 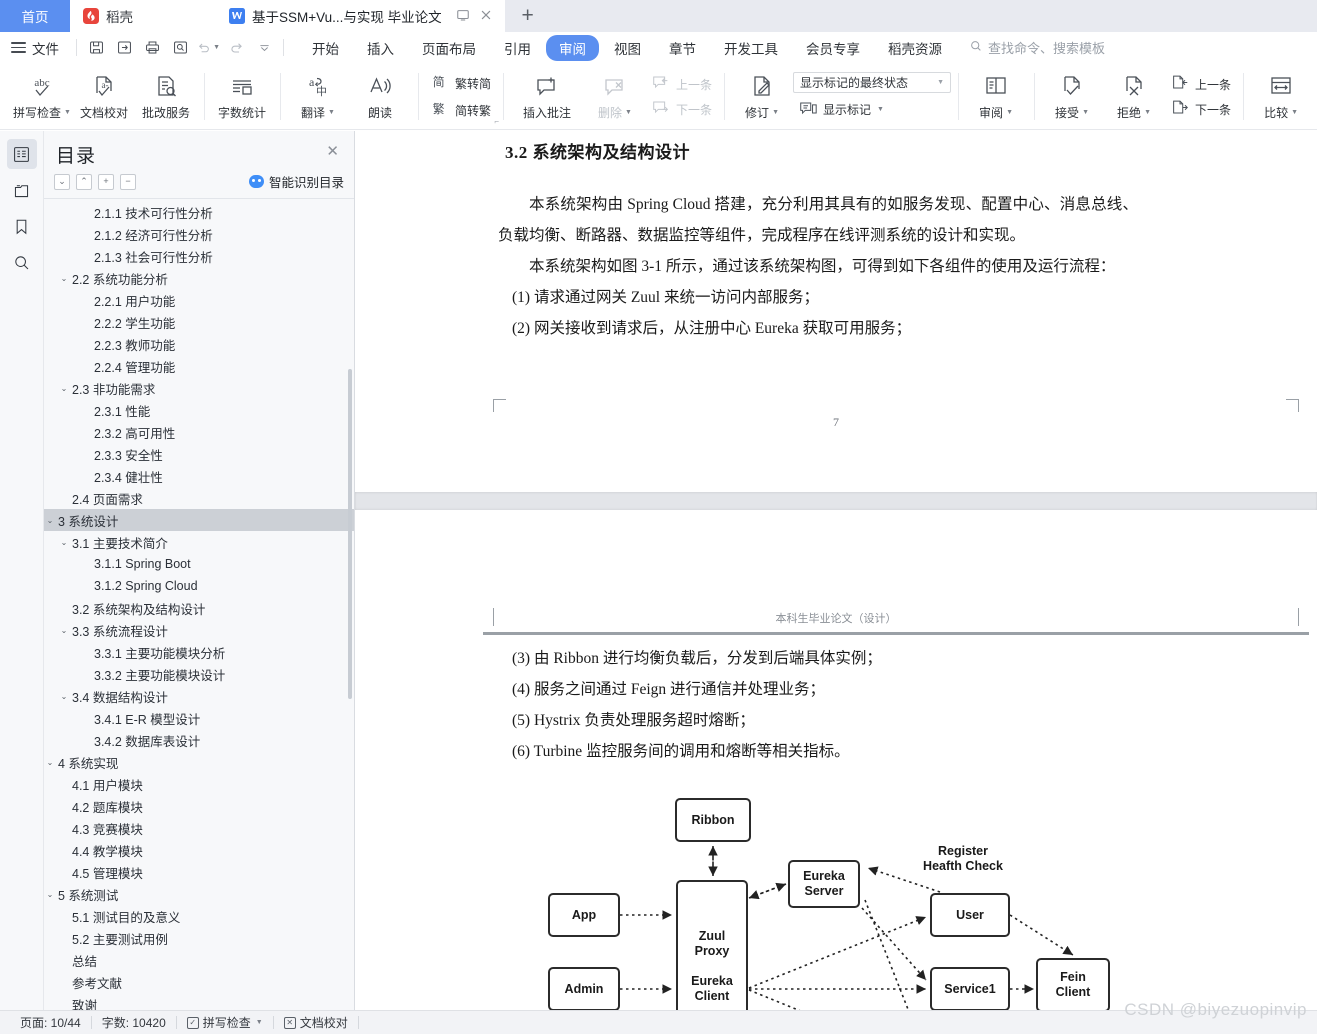 I want to click on print-icon, so click(x=152, y=48).